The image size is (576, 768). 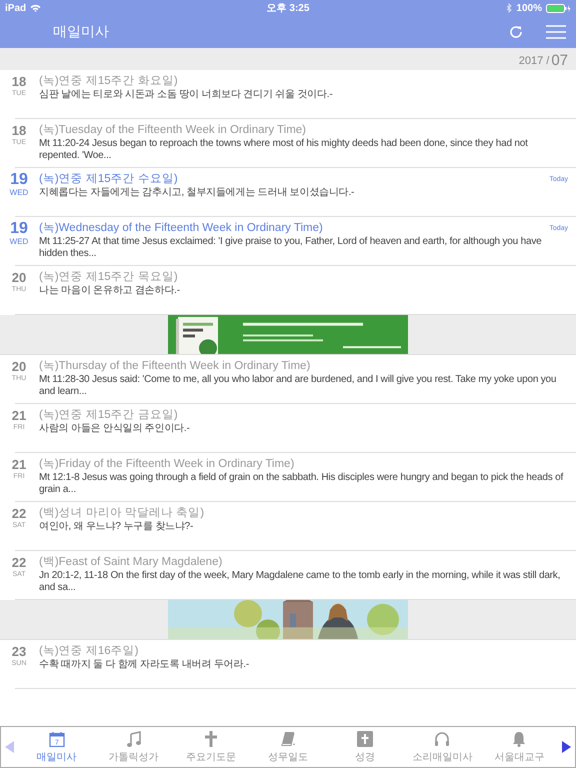 I want to click on reading-snippet: 수확 때까지 둘 다 함께 자라도록 내버려 두어라.-, so click(x=144, y=665).